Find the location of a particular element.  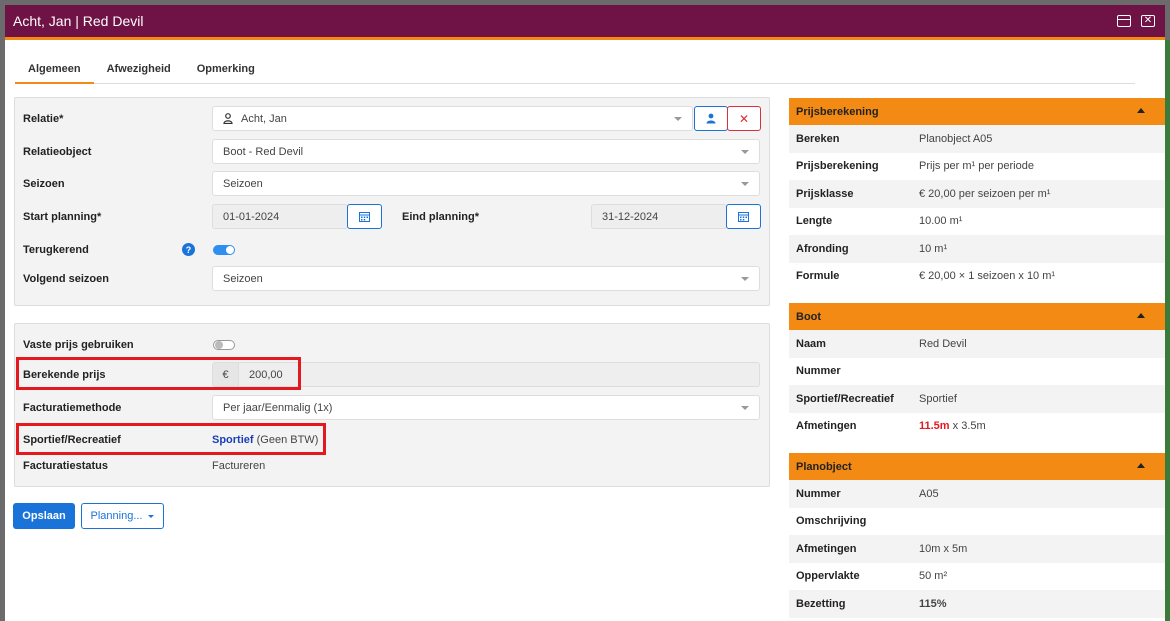

relatieobject-value: Boot - Red Devil is located at coordinates (263, 151).